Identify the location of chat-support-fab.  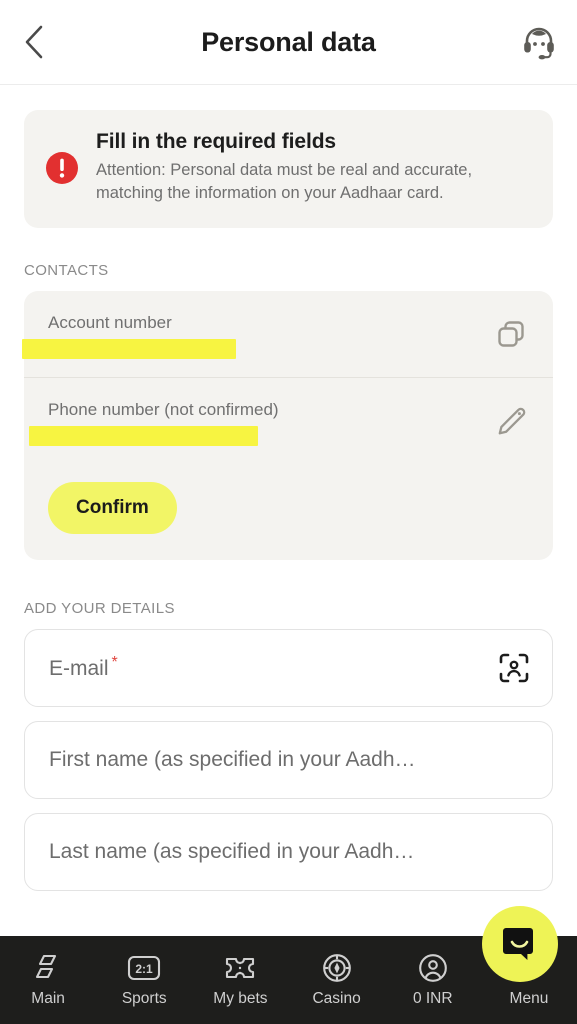
(520, 944).